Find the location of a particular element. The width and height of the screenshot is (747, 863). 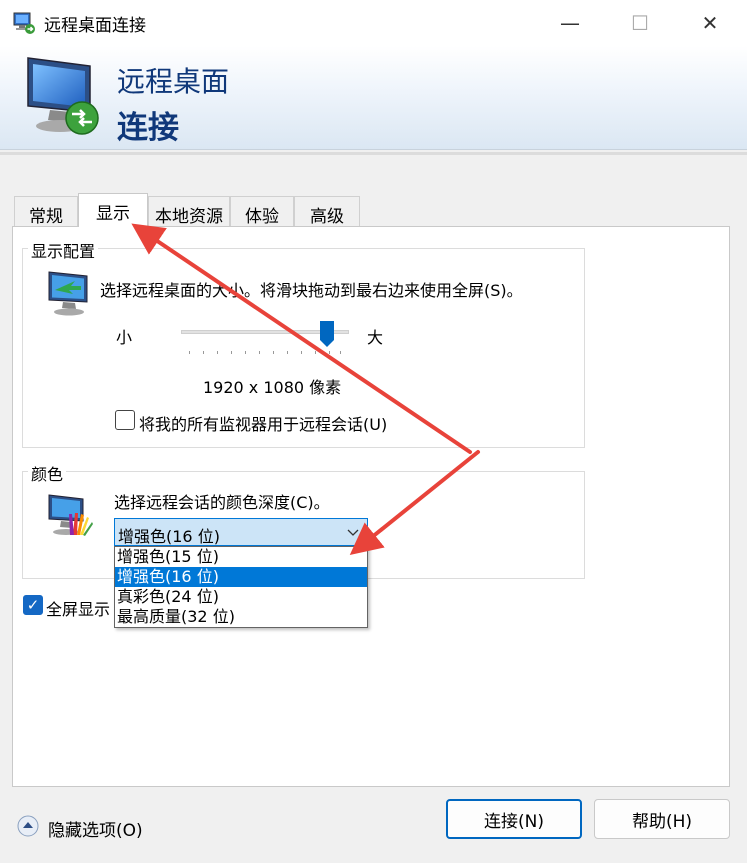

display-size-slider-thumb is located at coordinates (327, 334).